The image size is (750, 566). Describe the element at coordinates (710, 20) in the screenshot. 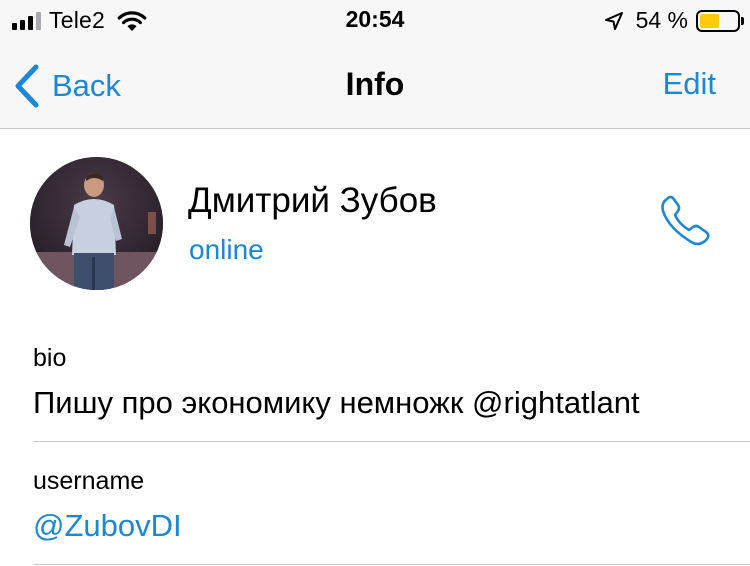

I see `battery-level-fill` at that location.